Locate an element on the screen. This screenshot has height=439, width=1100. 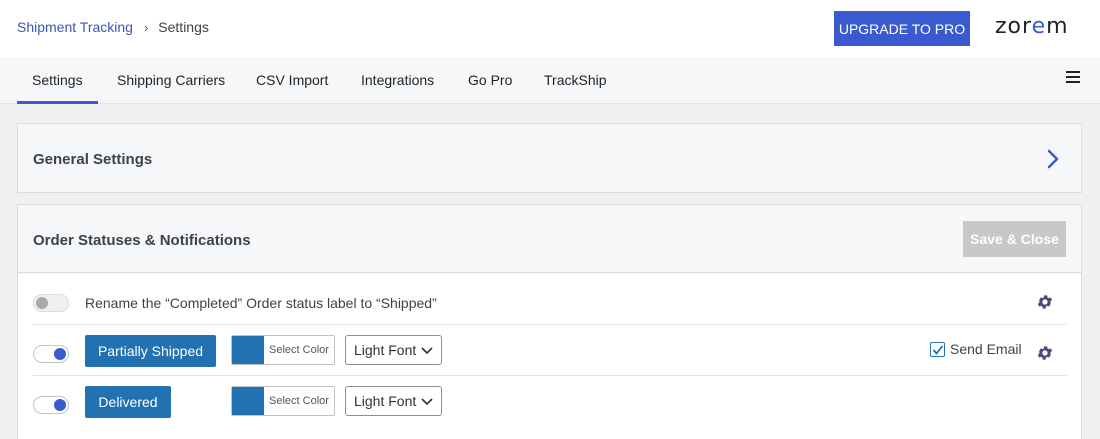
delivered-toggle is located at coordinates (51, 405).